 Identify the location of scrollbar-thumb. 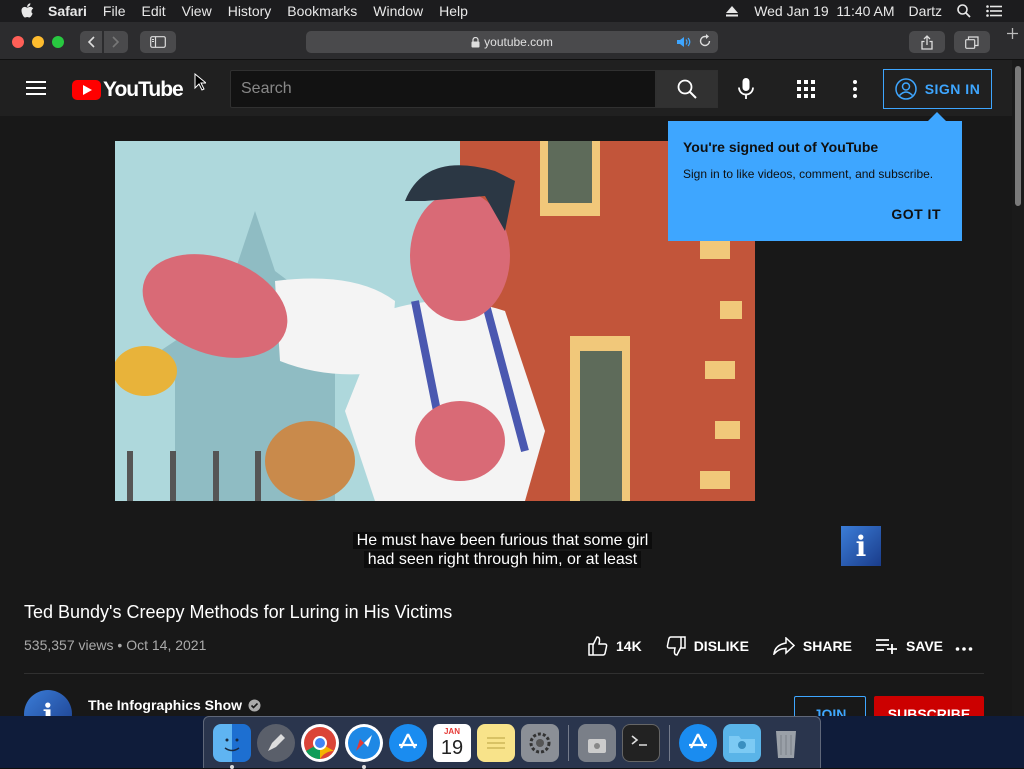
(1018, 136).